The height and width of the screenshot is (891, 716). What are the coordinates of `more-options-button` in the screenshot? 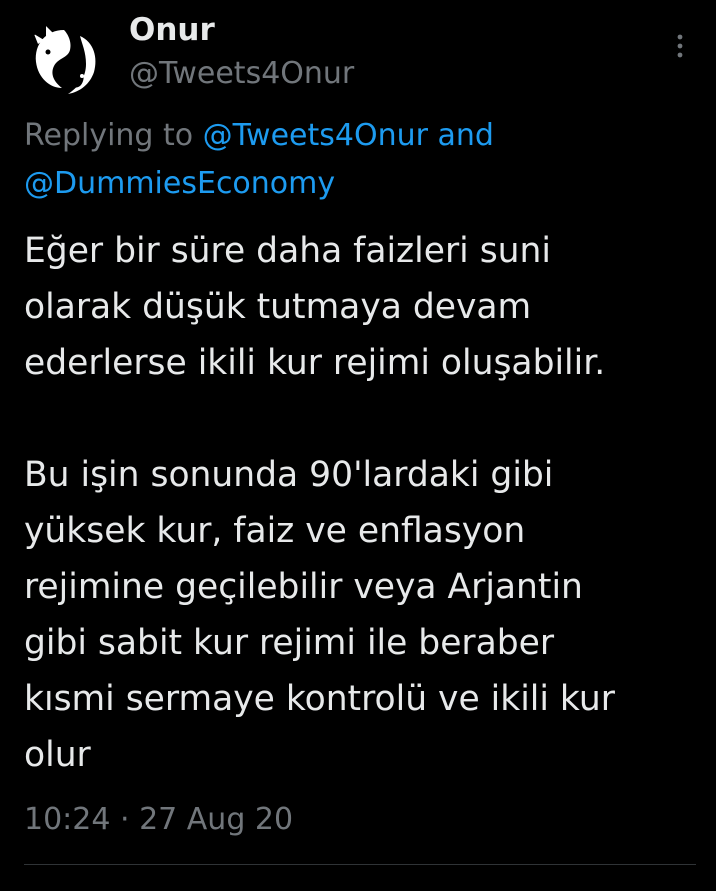 It's located at (680, 46).